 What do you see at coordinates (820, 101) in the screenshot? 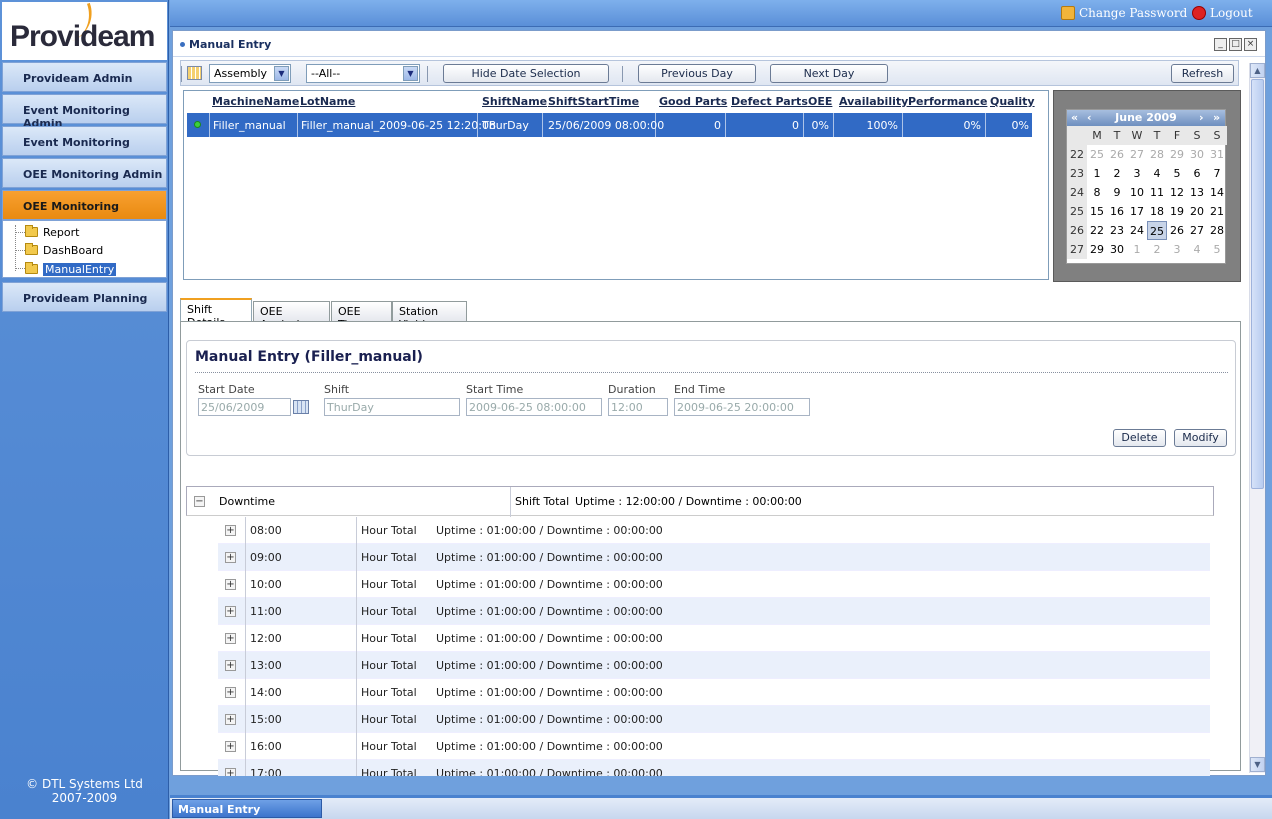
I see `col-oee: OEE` at bounding box center [820, 101].